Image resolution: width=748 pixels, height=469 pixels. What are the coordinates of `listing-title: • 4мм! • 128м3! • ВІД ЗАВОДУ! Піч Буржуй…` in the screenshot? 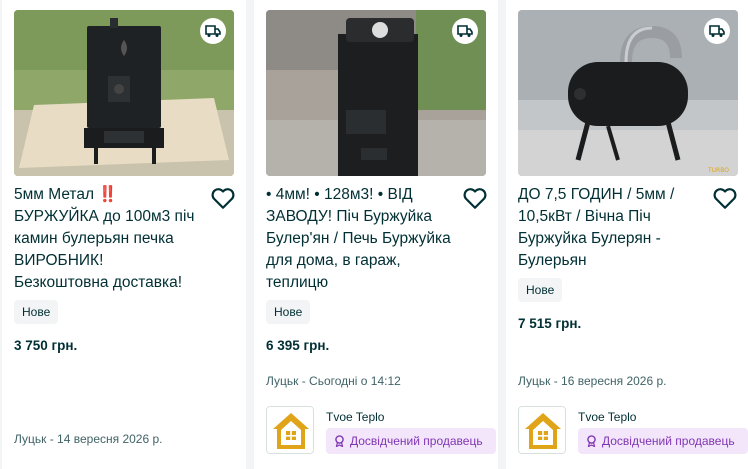 It's located at (360, 239).